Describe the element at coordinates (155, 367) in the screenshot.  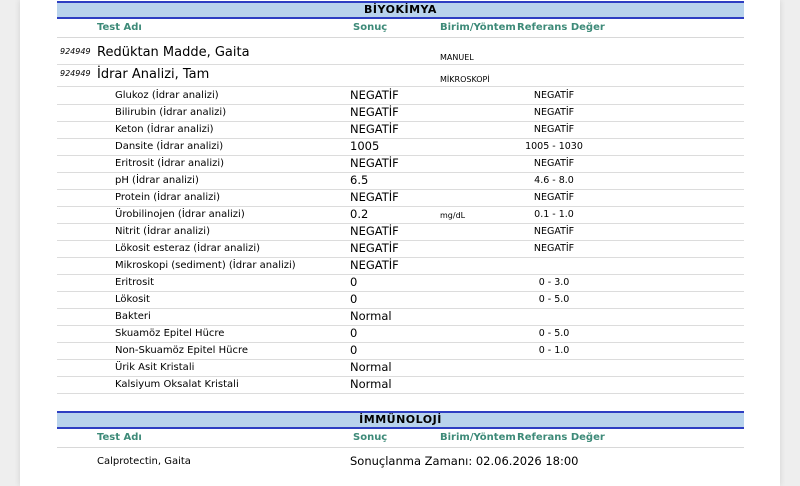
I see `test-name: Ürik Asit Kristali` at that location.